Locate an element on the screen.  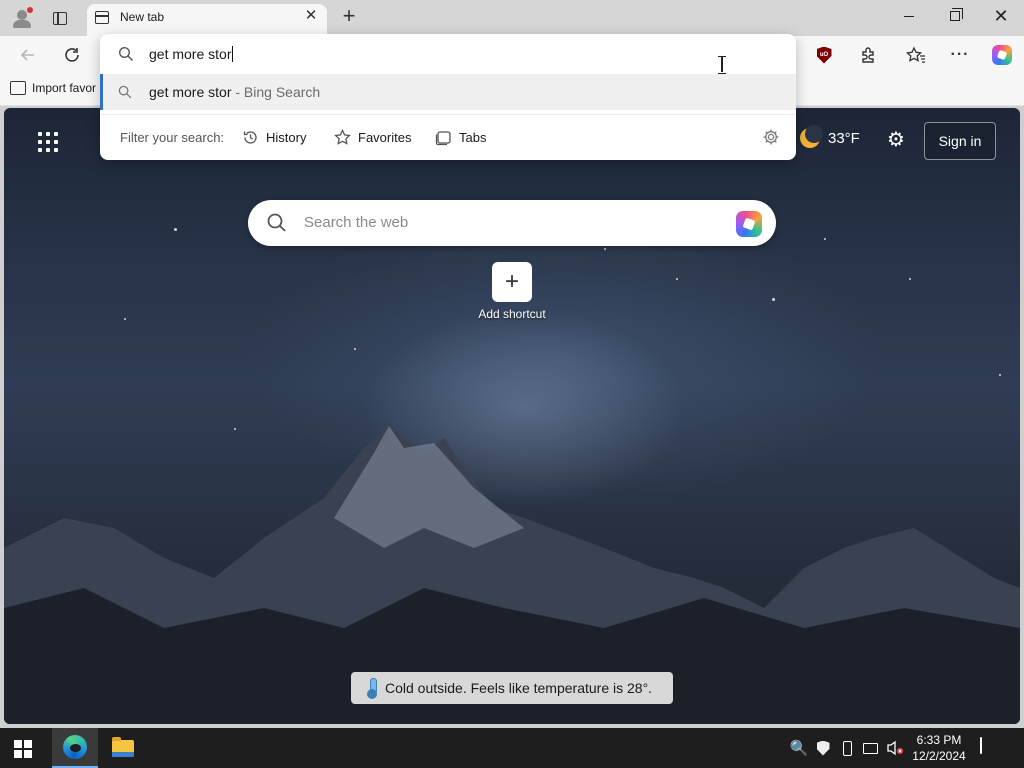
refresh-button is located at coordinates (72, 55).